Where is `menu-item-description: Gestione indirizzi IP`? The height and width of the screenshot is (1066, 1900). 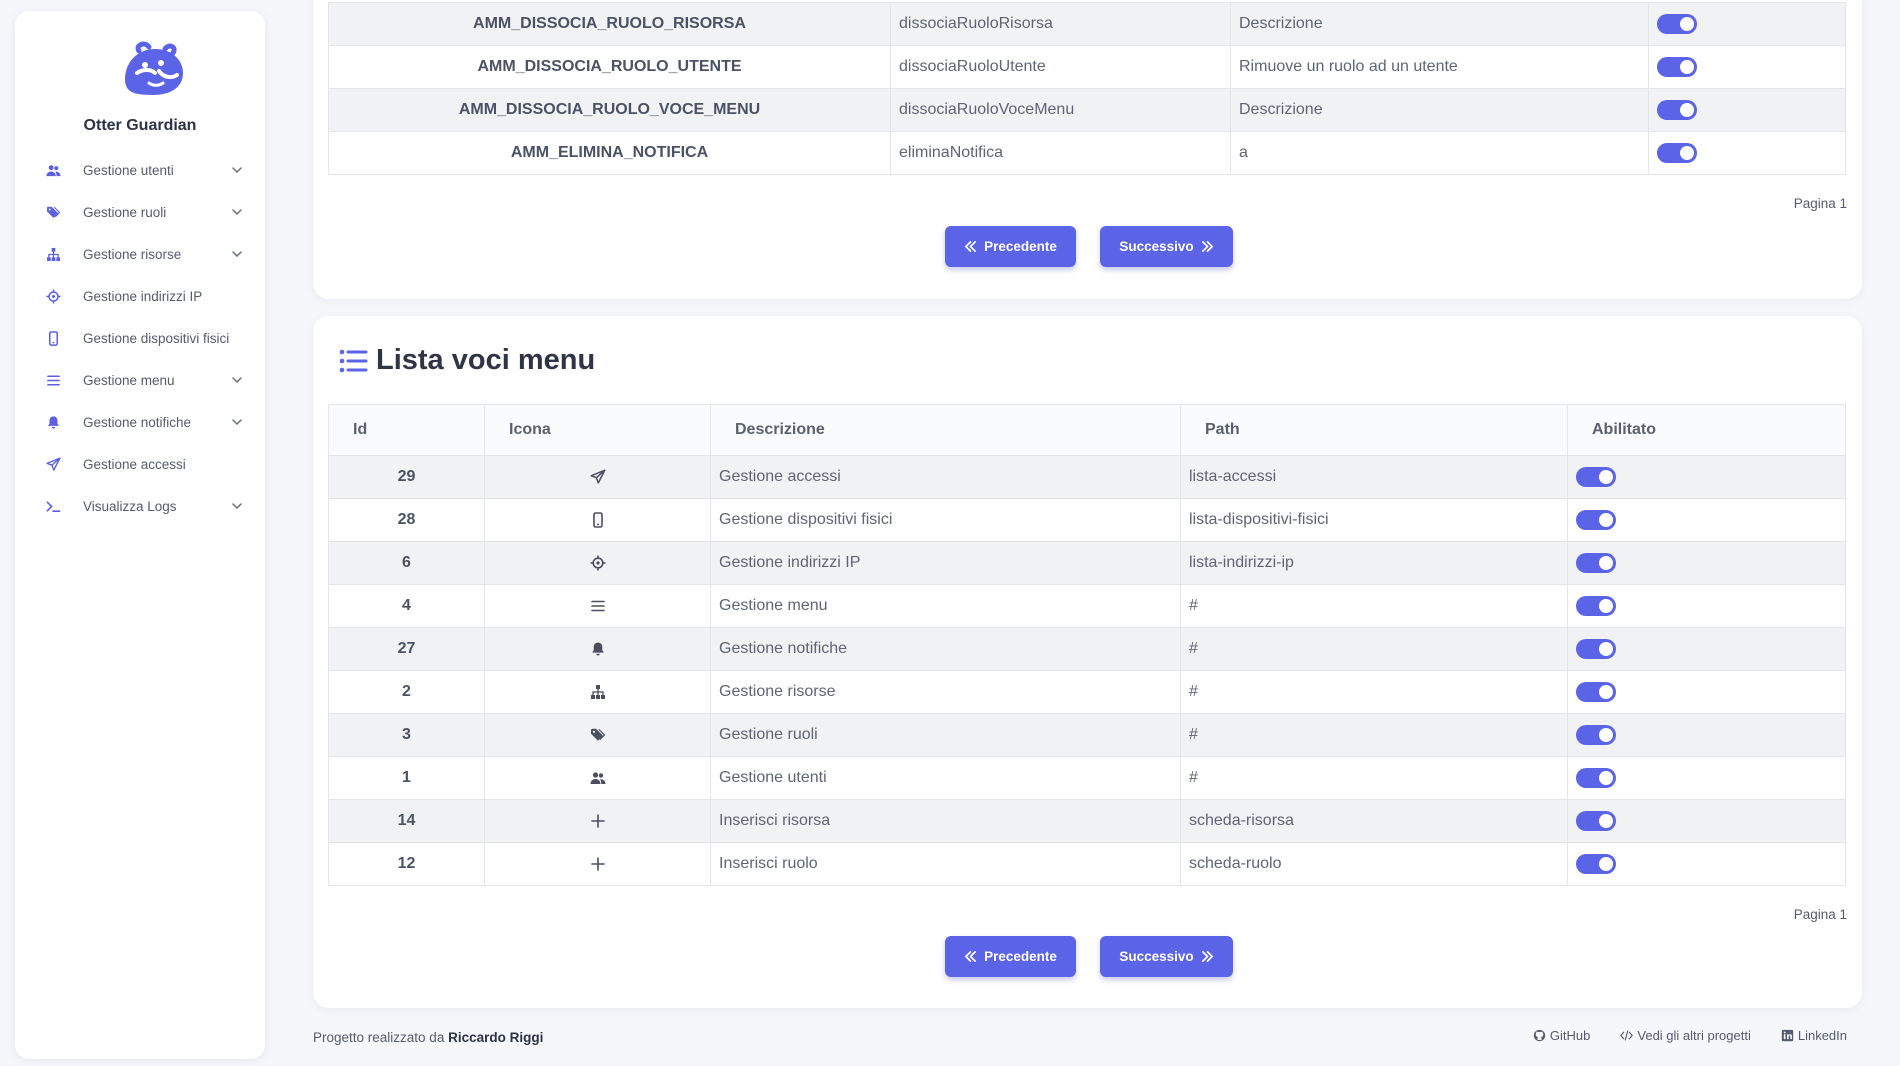
menu-item-description: Gestione indirizzi IP is located at coordinates (945, 563).